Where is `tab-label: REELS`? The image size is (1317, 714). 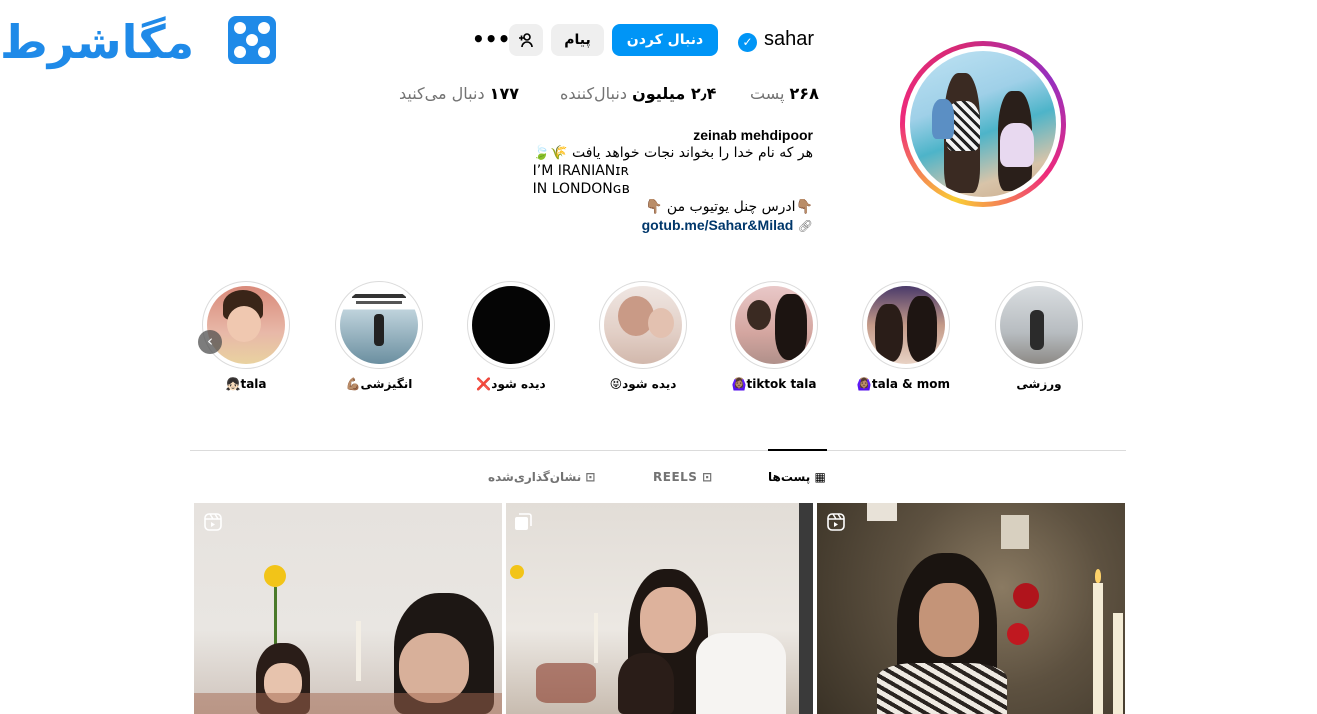 tab-label: REELS is located at coordinates (675, 477).